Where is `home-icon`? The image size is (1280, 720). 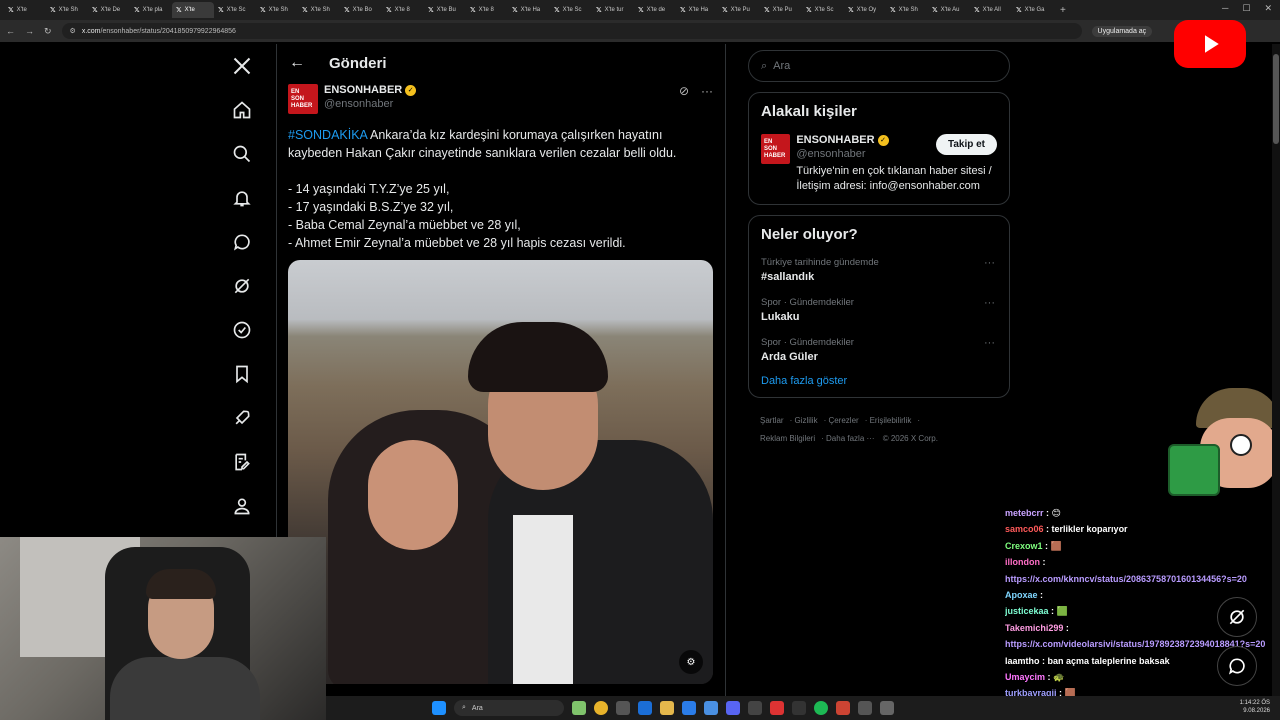
home-icon is located at coordinates (242, 110).